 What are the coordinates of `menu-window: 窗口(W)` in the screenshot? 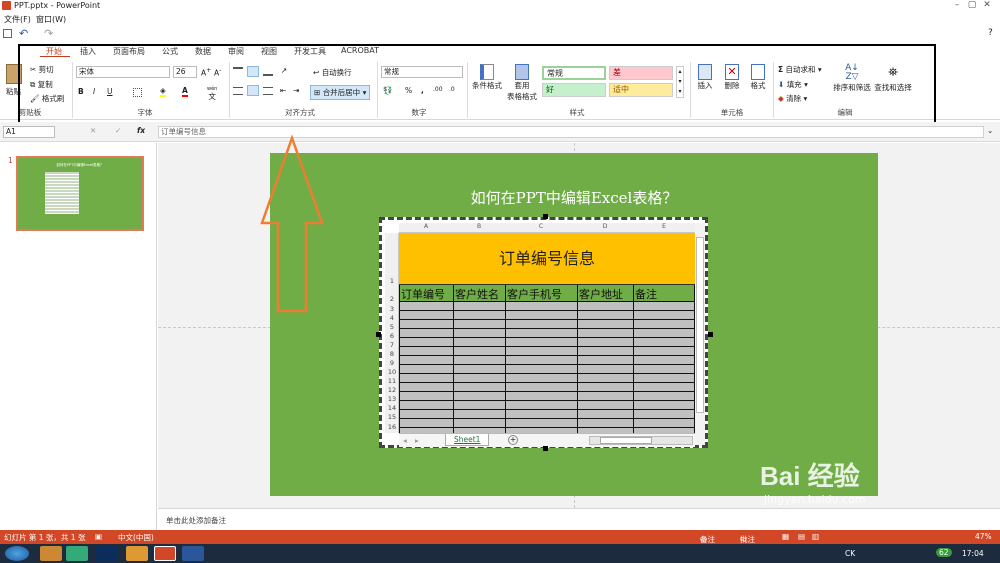 It's located at (51, 19).